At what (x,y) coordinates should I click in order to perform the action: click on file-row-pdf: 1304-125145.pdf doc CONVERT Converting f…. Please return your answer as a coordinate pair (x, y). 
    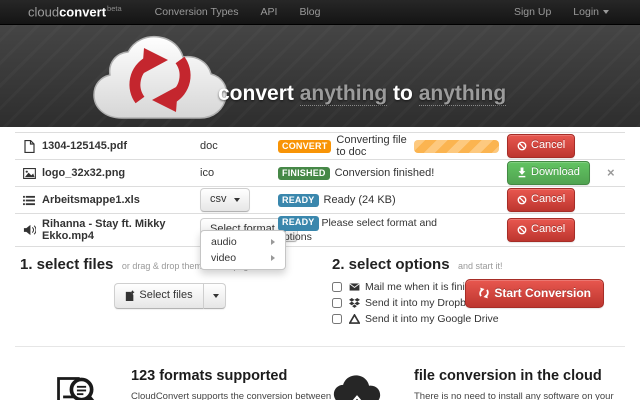
    Looking at the image, I should click on (320, 146).